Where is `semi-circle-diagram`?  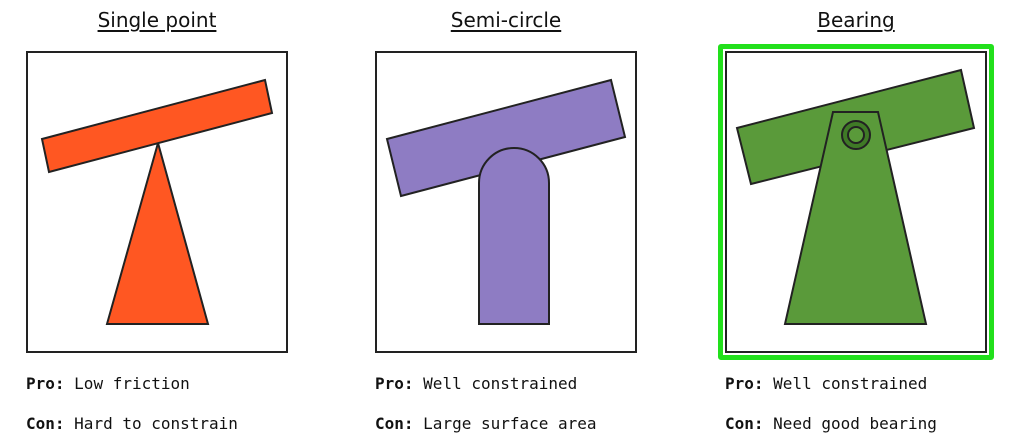 semi-circle-diagram is located at coordinates (506, 201).